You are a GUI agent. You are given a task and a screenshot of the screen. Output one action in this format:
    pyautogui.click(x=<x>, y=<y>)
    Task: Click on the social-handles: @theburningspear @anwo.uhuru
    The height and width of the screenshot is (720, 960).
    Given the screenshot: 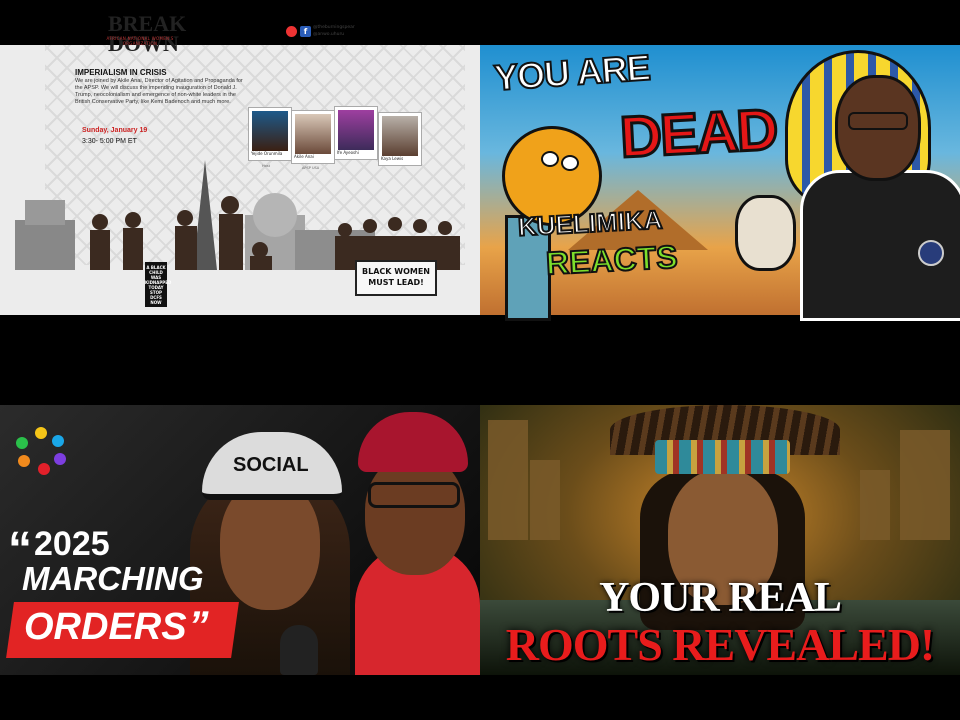 What is the action you would take?
    pyautogui.click(x=334, y=31)
    